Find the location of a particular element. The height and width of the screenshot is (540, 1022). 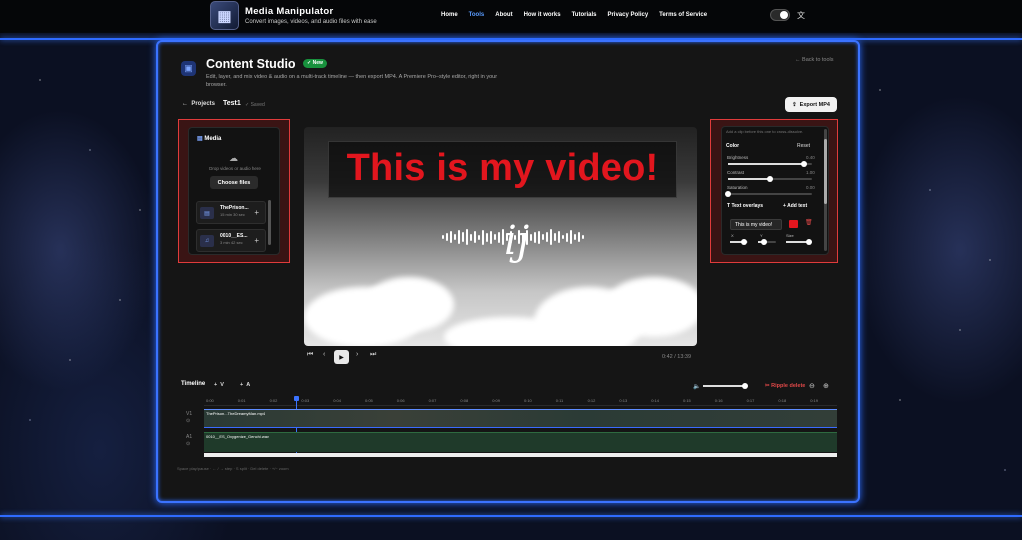

ripple-delete-label: Ripple delete is located at coordinates (788, 386).